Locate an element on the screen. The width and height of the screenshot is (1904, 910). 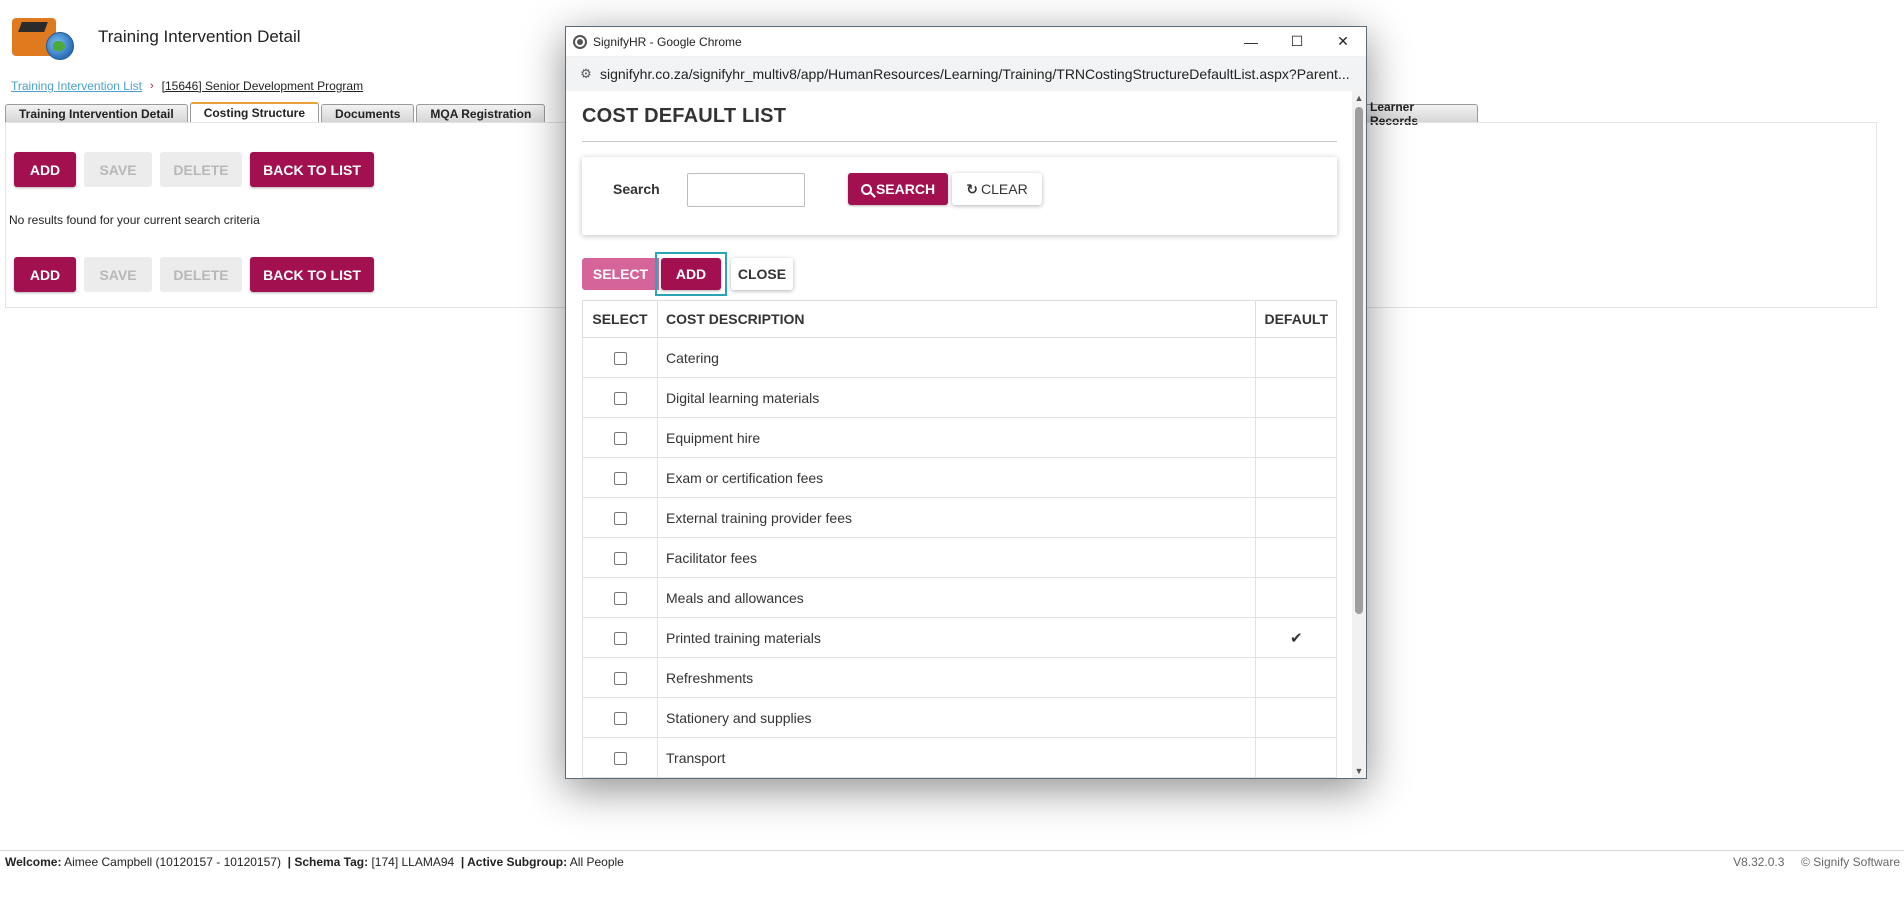
signify-logo is located at coordinates (42, 37).